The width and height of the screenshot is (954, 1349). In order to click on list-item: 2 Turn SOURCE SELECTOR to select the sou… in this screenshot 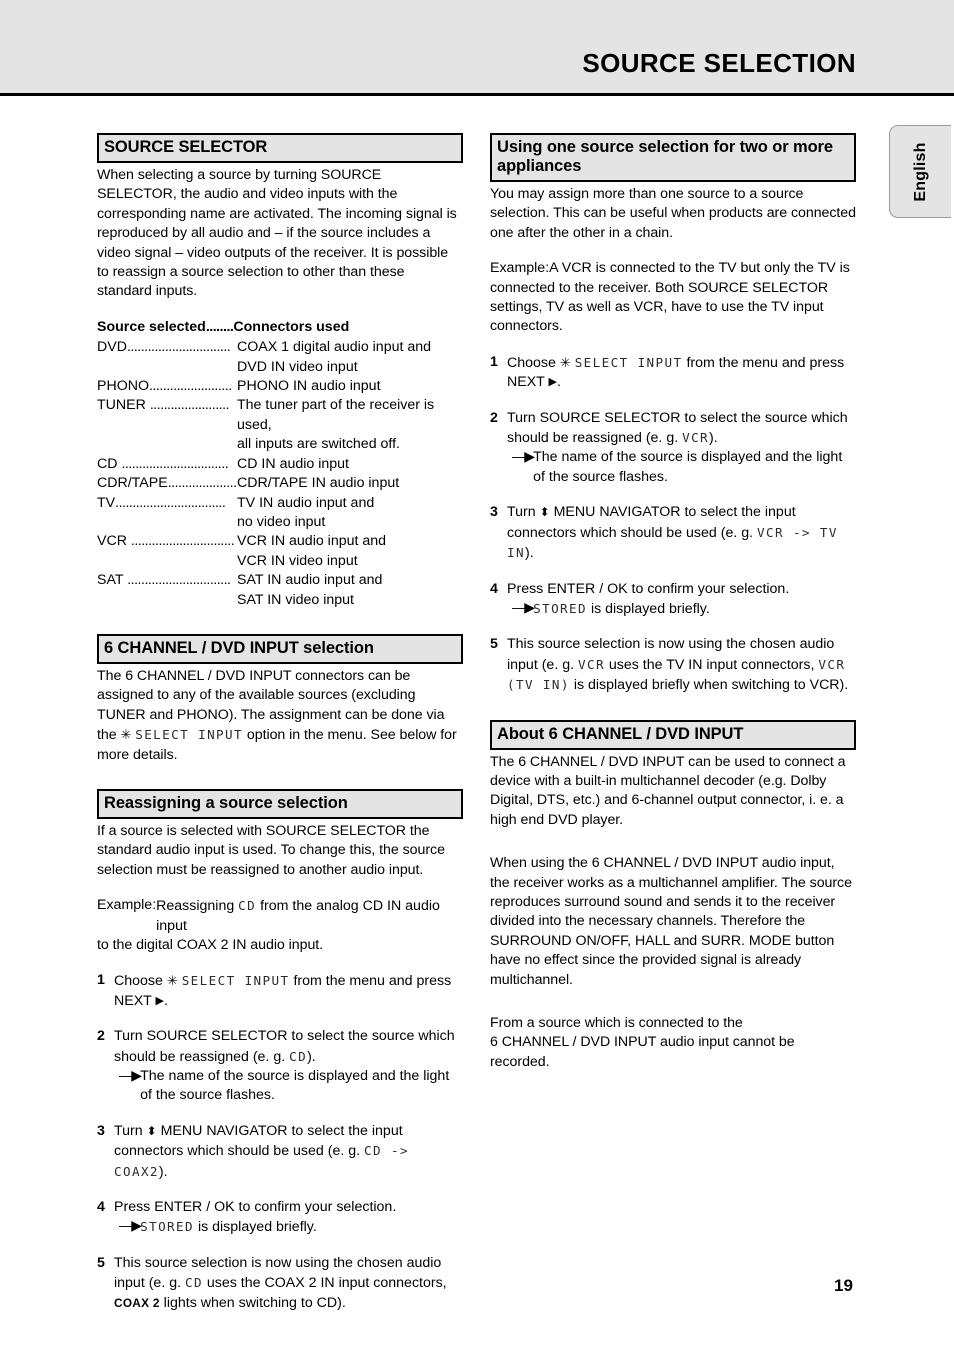, I will do `click(673, 448)`.